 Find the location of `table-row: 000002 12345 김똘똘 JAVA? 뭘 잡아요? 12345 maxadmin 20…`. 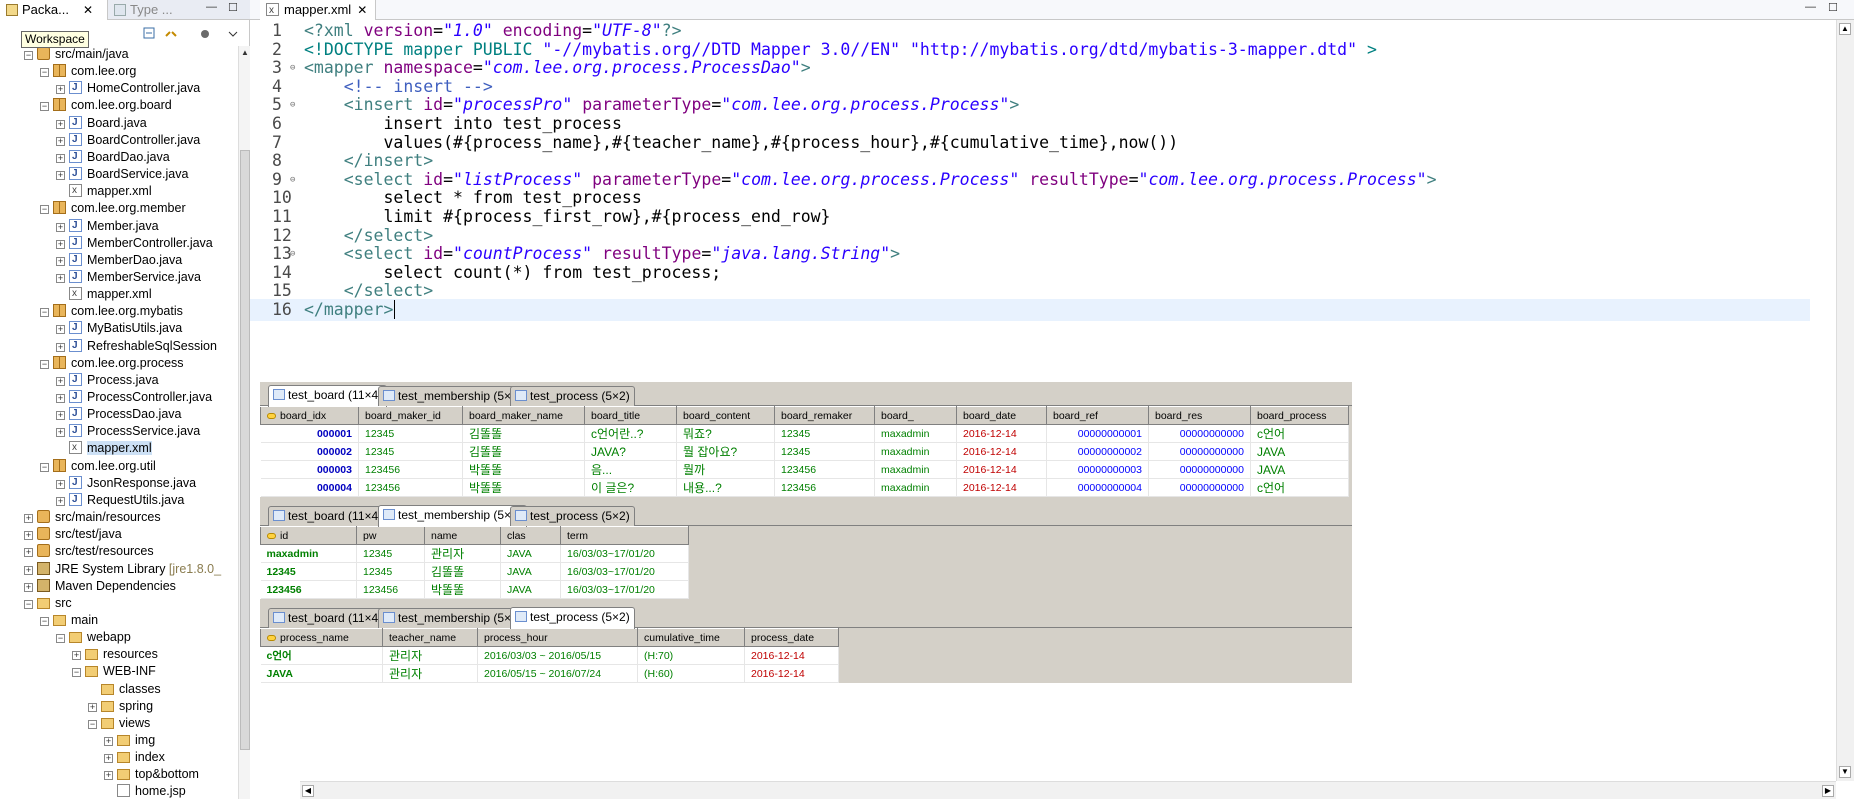

table-row: 000002 12345 김똘똘 JAVA? 뭘 잡아요? 12345 maxadmin 20… is located at coordinates (804, 451).